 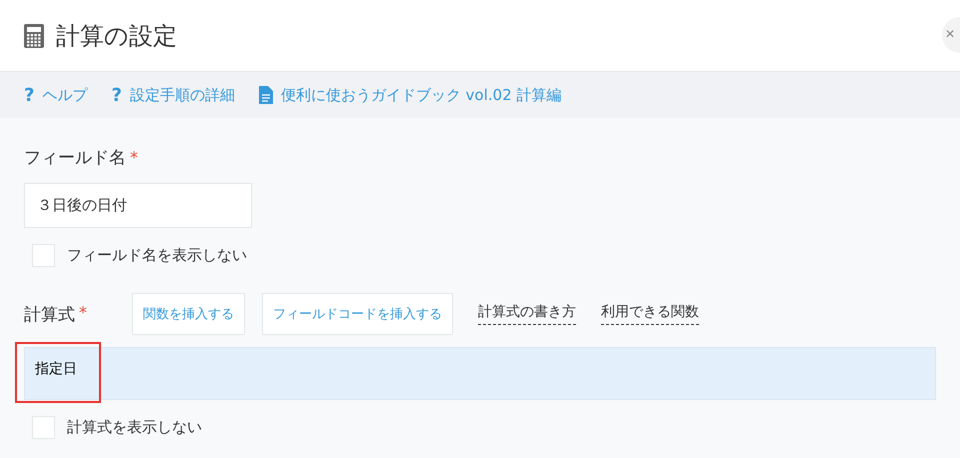 What do you see at coordinates (75, 158) in the screenshot?
I see `field-label: フィールド名` at bounding box center [75, 158].